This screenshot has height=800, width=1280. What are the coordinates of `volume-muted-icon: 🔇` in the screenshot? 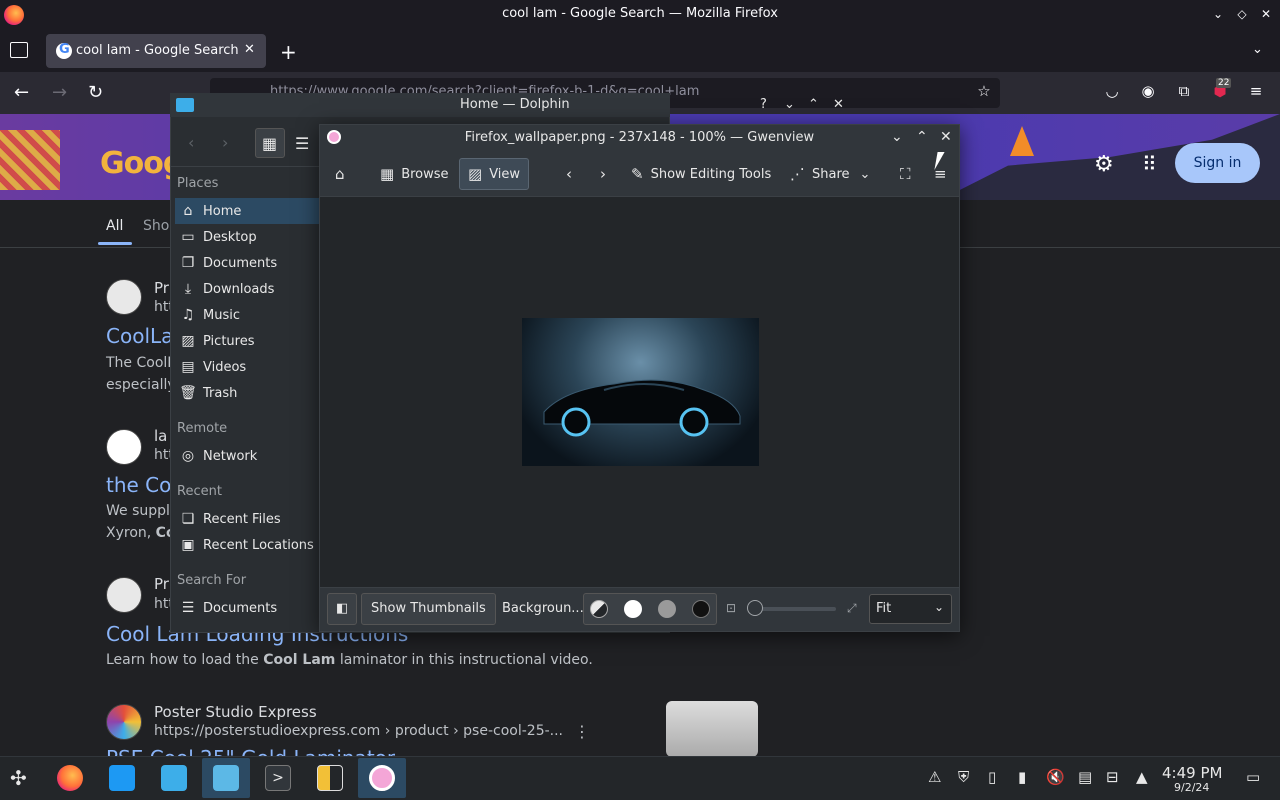 It's located at (1055, 777).